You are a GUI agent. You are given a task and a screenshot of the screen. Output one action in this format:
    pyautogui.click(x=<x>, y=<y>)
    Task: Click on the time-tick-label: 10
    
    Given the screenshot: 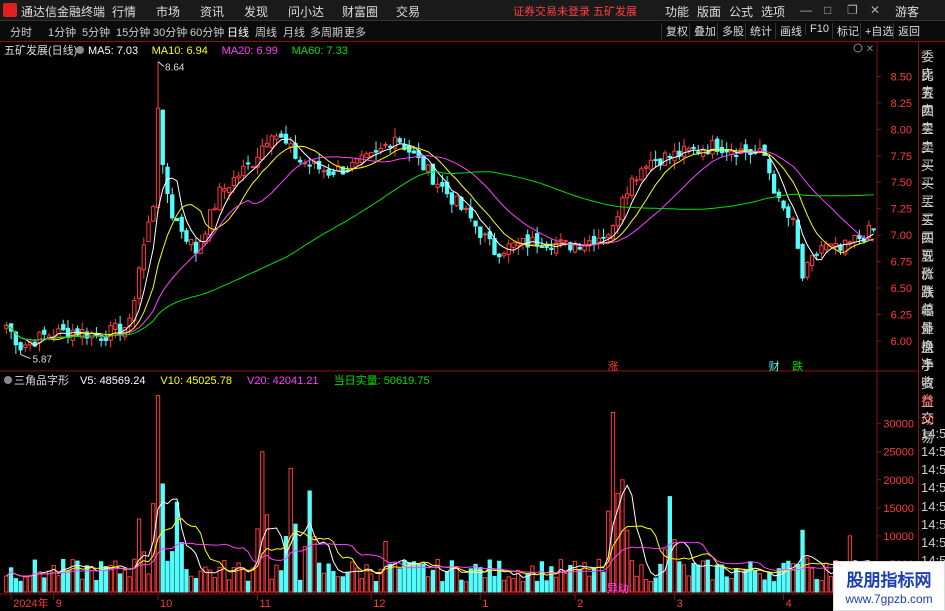 What is the action you would take?
    pyautogui.click(x=166, y=603)
    